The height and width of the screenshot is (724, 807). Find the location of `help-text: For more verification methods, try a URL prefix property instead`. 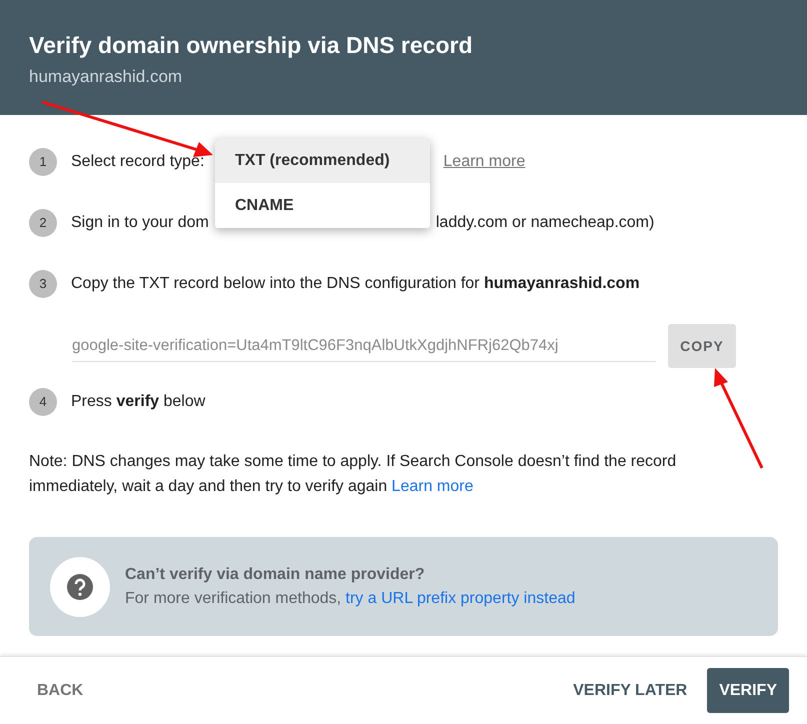

help-text: For more verification methods, try a URL prefix property instead is located at coordinates (350, 598).